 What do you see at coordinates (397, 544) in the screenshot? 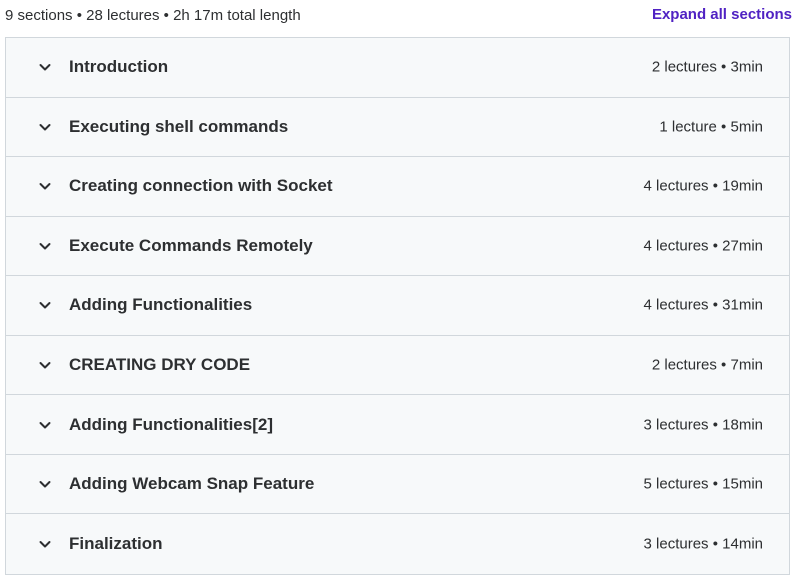
I see `section-row: Finalization 3 lectures • 14min` at bounding box center [397, 544].